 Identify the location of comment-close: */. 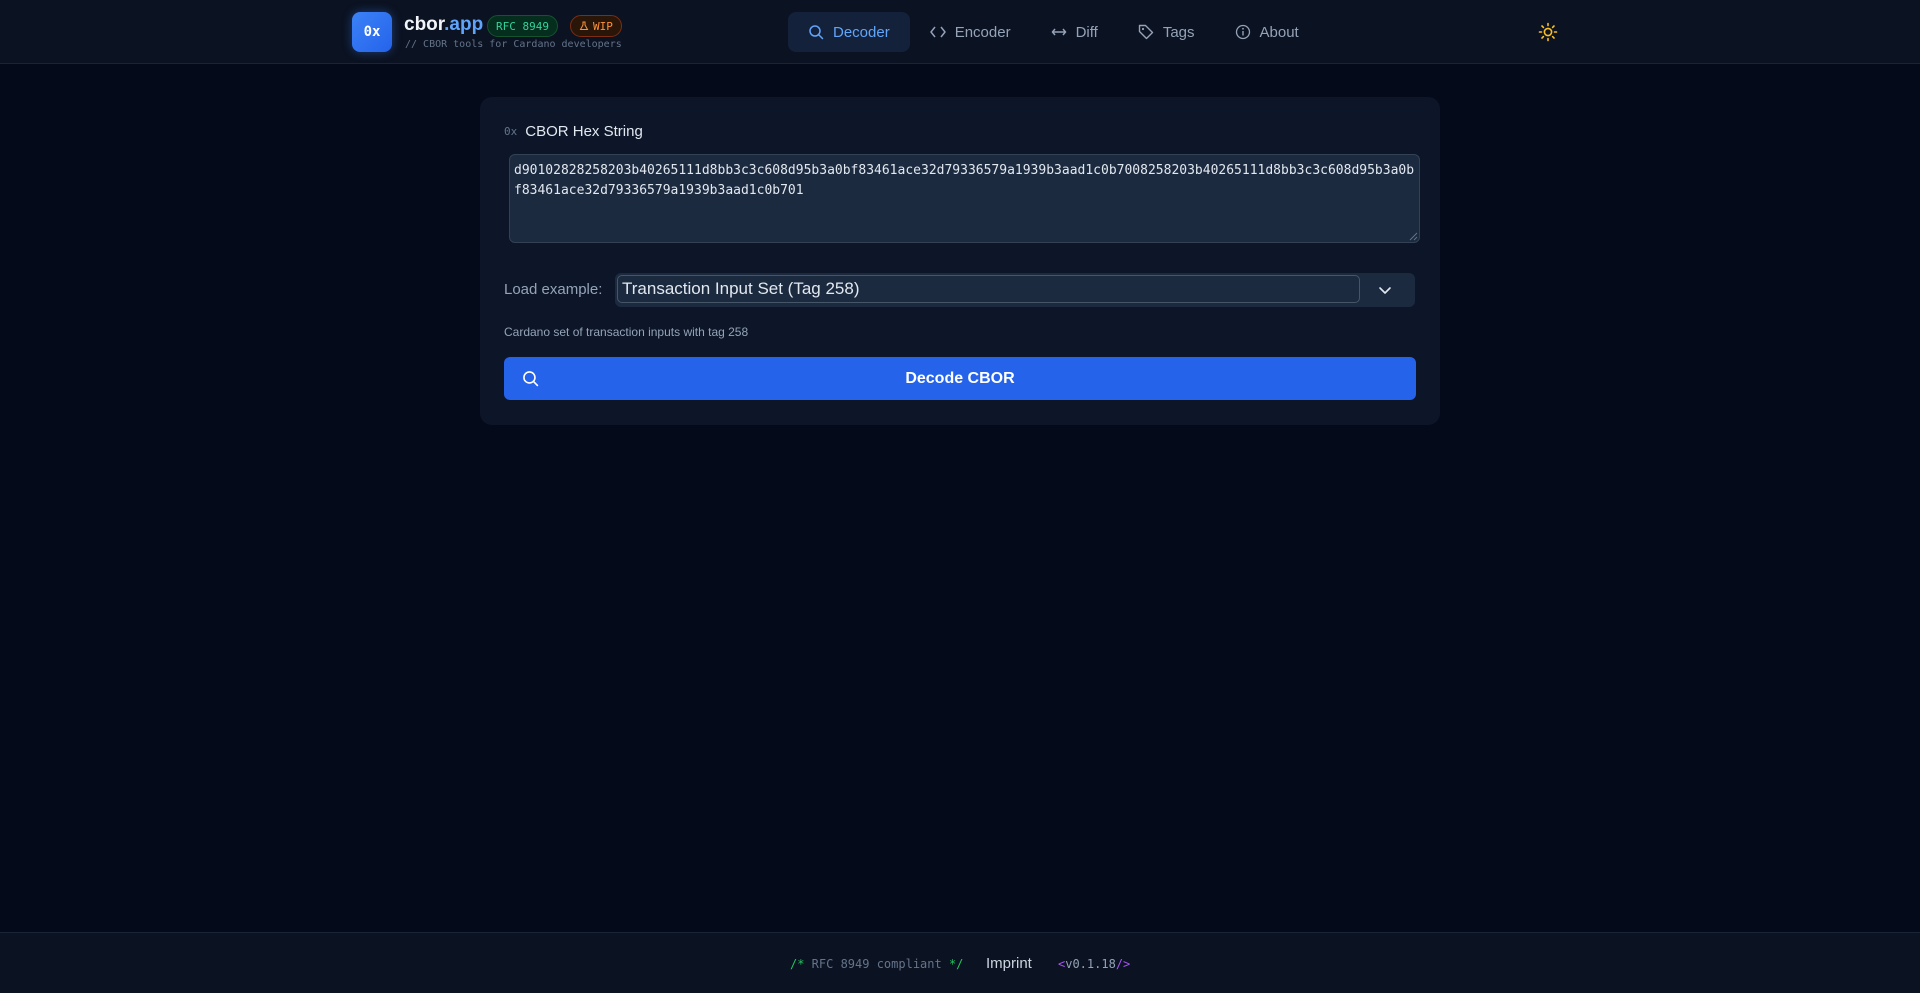
(956, 964).